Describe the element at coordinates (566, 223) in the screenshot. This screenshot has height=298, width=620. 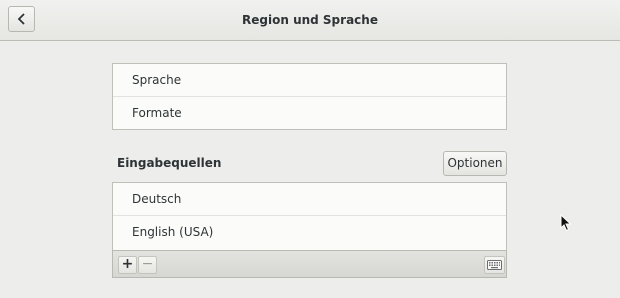
I see `mouse-pointer-icon` at that location.